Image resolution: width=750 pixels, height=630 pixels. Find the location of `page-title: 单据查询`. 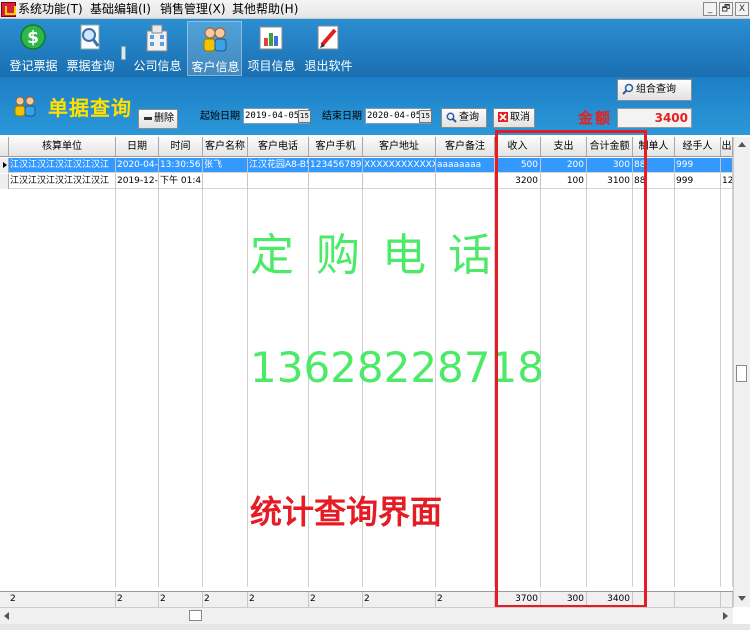

page-title: 单据查询 is located at coordinates (90, 108).